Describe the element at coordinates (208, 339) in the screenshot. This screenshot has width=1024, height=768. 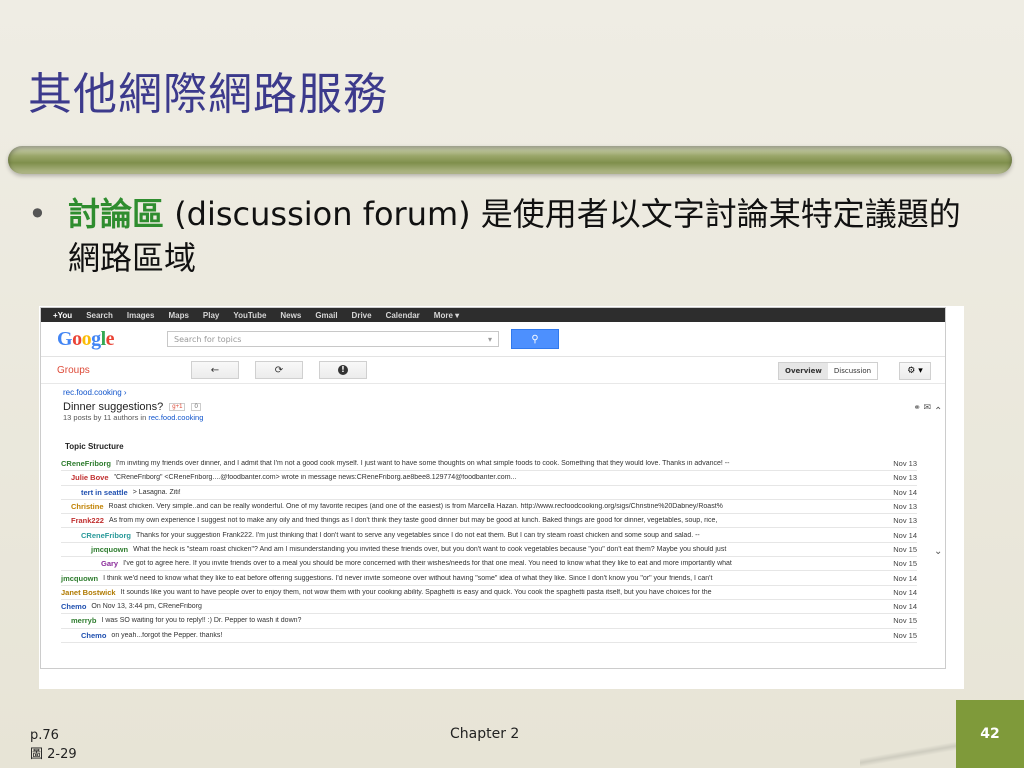
I see `search-placeholder: Search for topics` at that location.